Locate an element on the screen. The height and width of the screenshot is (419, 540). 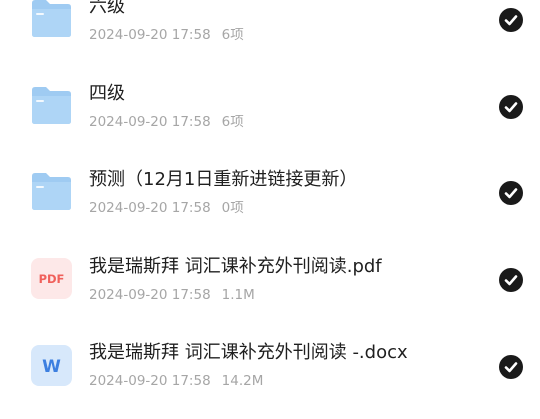
file-name: 我是瑞斯拜 词汇课补充外刊阅读.pdf is located at coordinates (235, 266).